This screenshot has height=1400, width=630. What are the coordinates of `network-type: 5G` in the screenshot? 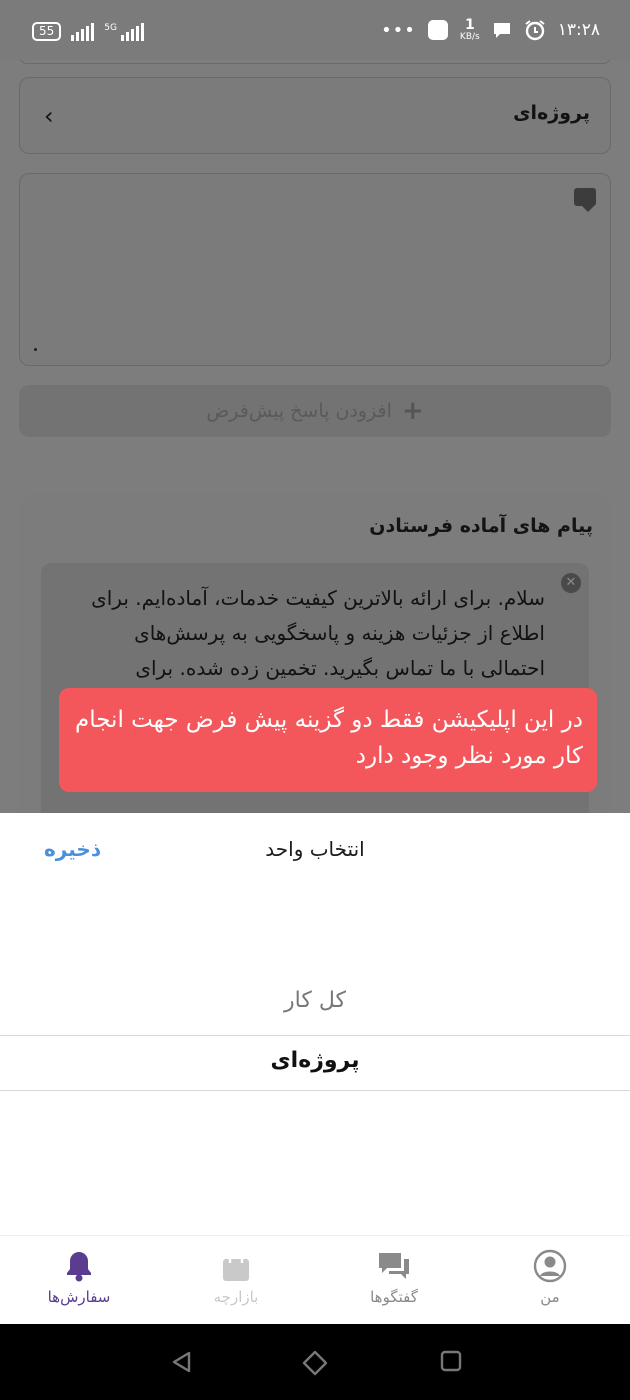 It's located at (110, 27).